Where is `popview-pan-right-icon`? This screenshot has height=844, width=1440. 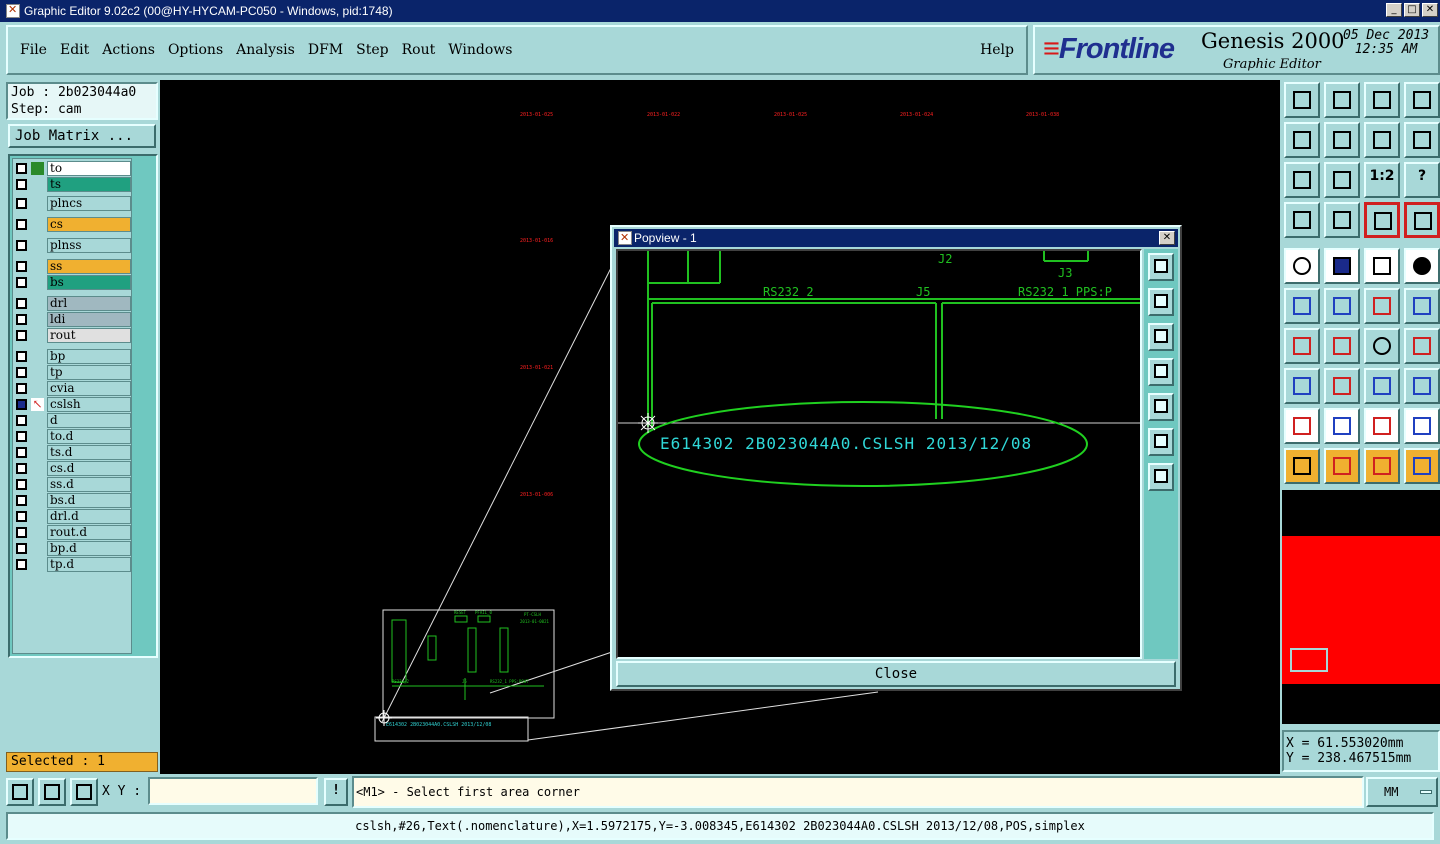
popview-pan-right-icon is located at coordinates (1161, 407).